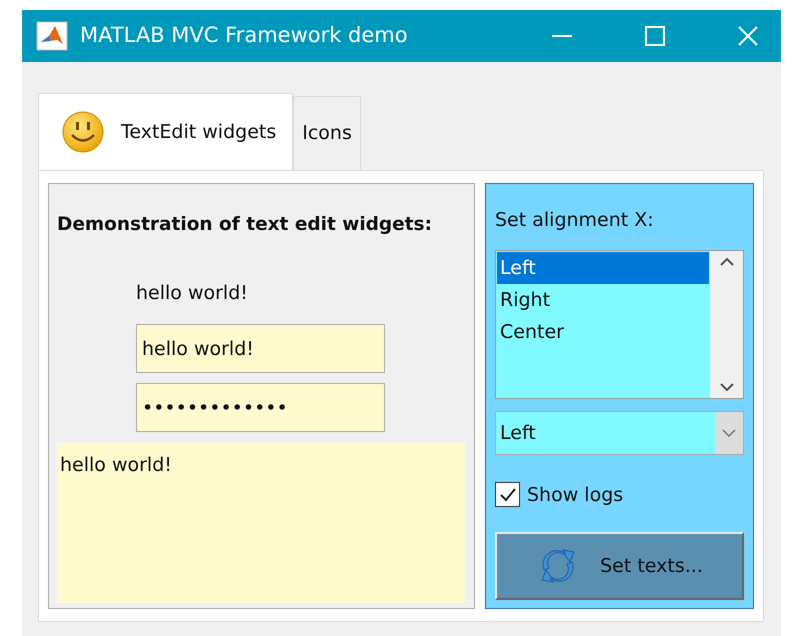 Image resolution: width=793 pixels, height=636 pixels. Describe the element at coordinates (575, 220) in the screenshot. I see `alignment-label: Set alignment X:` at that location.